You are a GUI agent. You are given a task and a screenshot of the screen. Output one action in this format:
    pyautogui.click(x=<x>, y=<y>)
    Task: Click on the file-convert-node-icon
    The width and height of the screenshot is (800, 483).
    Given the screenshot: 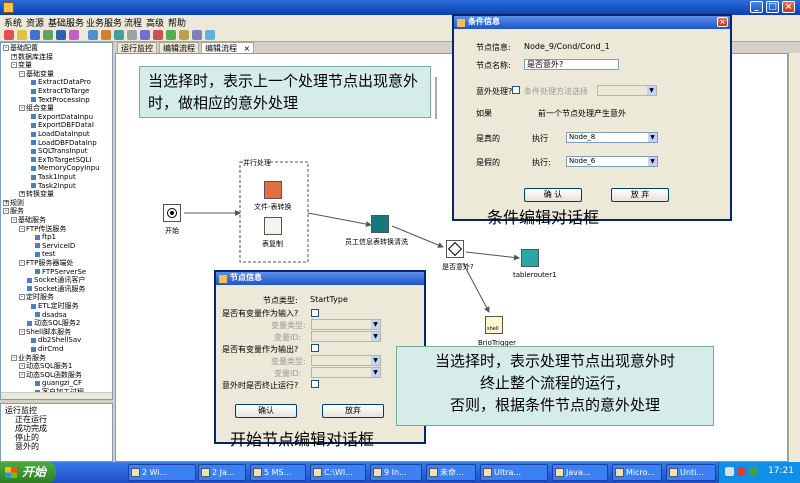 What is the action you would take?
    pyautogui.click(x=273, y=190)
    